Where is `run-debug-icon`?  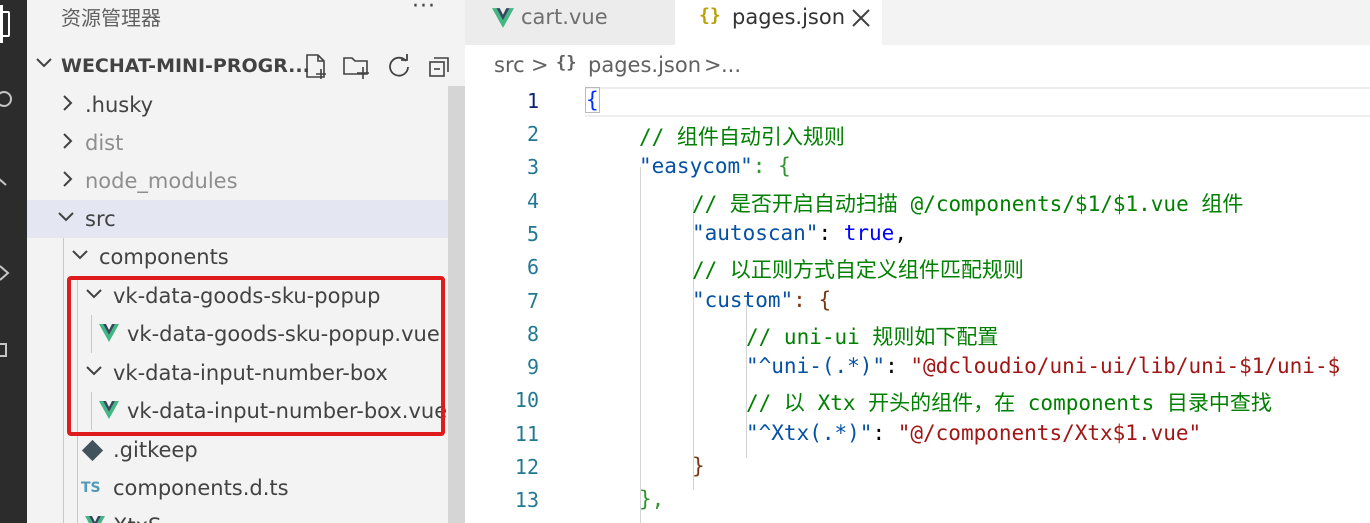
run-debug-icon is located at coordinates (13, 273).